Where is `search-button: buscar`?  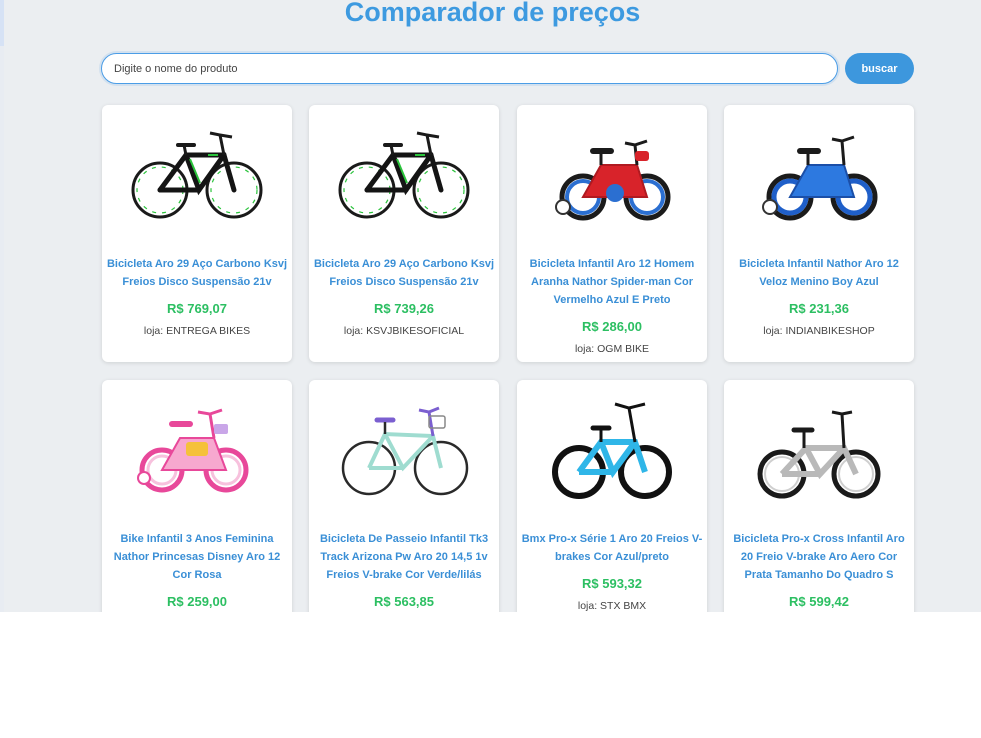 search-button: buscar is located at coordinates (879, 68).